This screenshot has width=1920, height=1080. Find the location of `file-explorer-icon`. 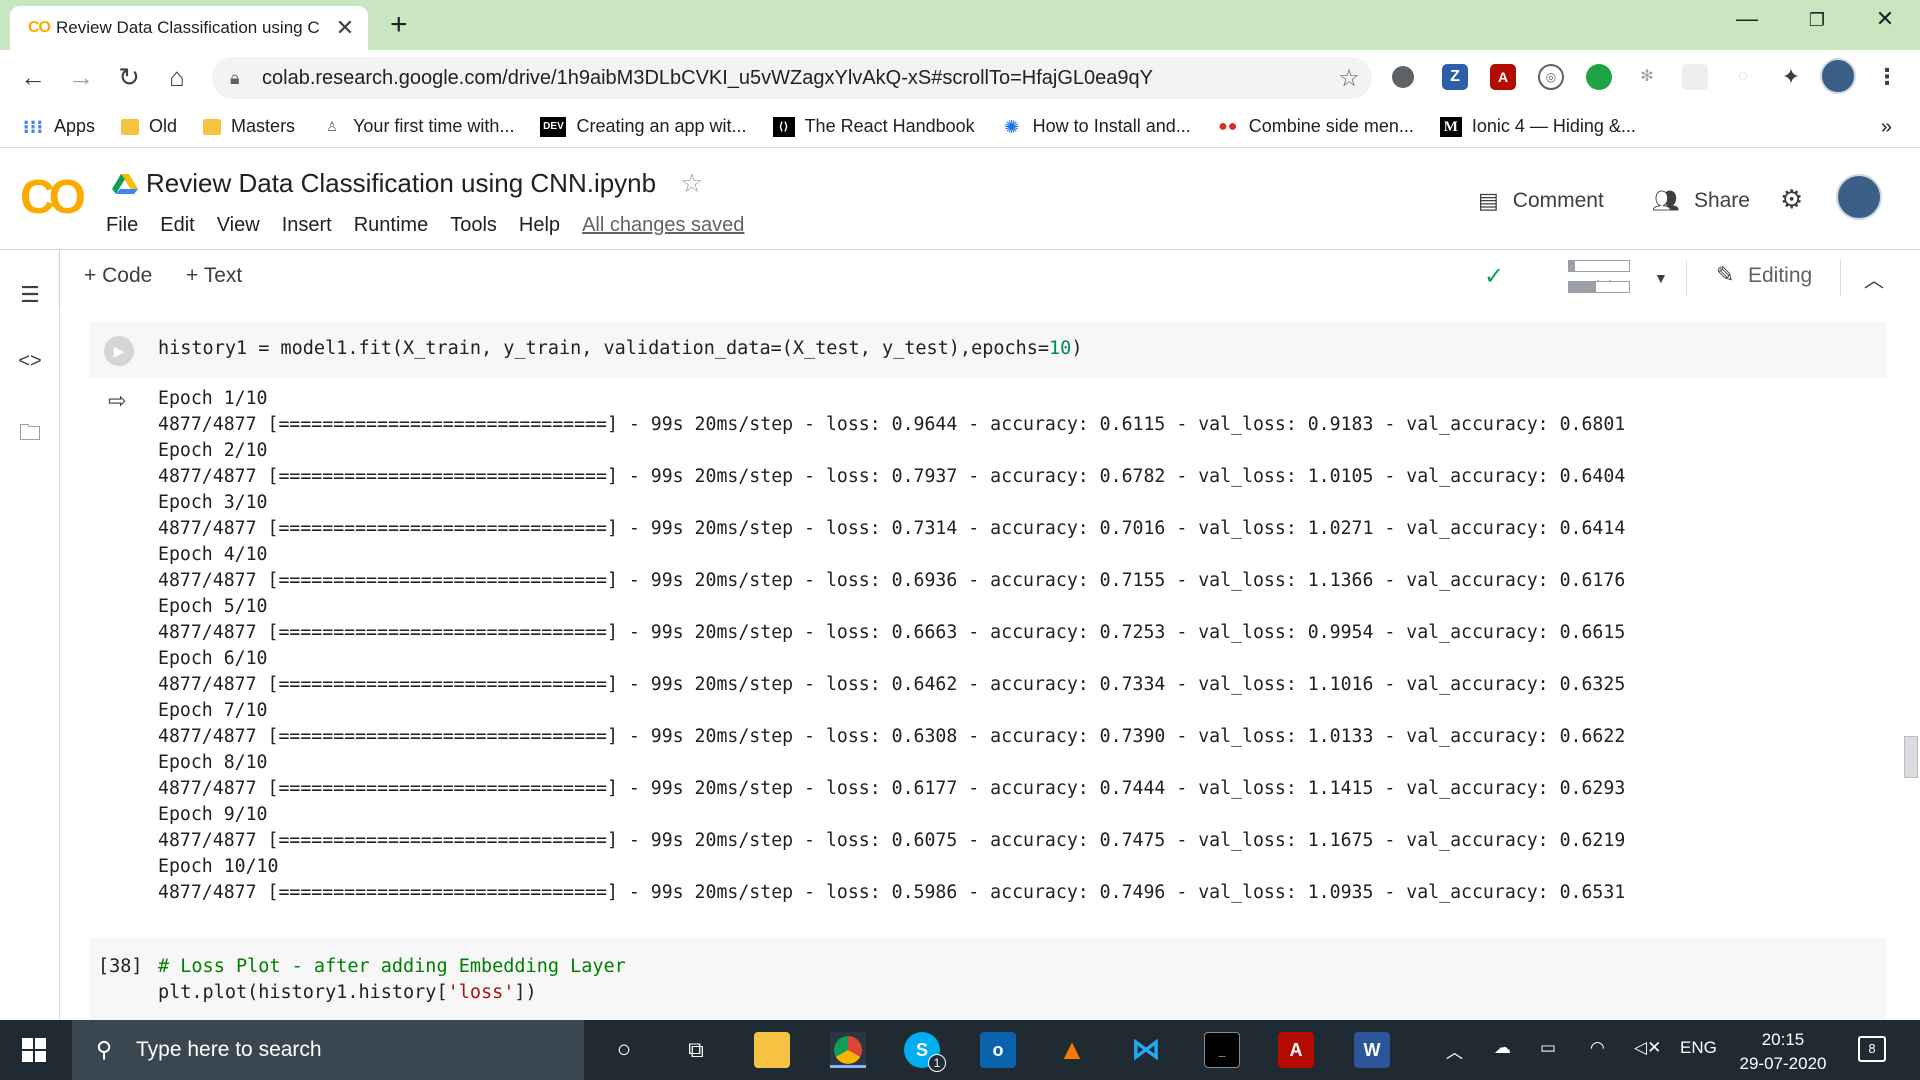

file-explorer-icon is located at coordinates (772, 1050).